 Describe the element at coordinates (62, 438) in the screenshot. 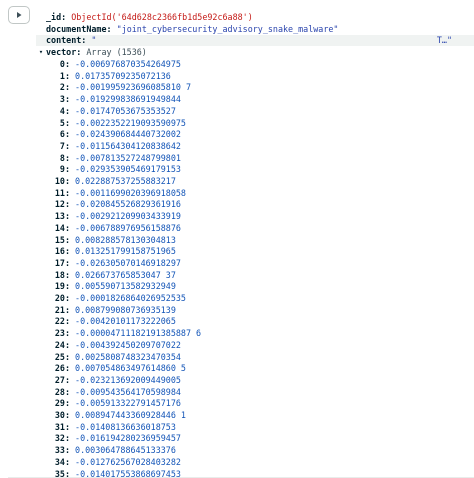

I see `vector-item-index: 32:` at that location.